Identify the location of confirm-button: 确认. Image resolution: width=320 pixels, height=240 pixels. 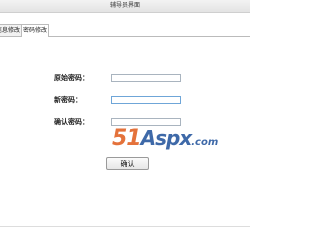
(127, 163).